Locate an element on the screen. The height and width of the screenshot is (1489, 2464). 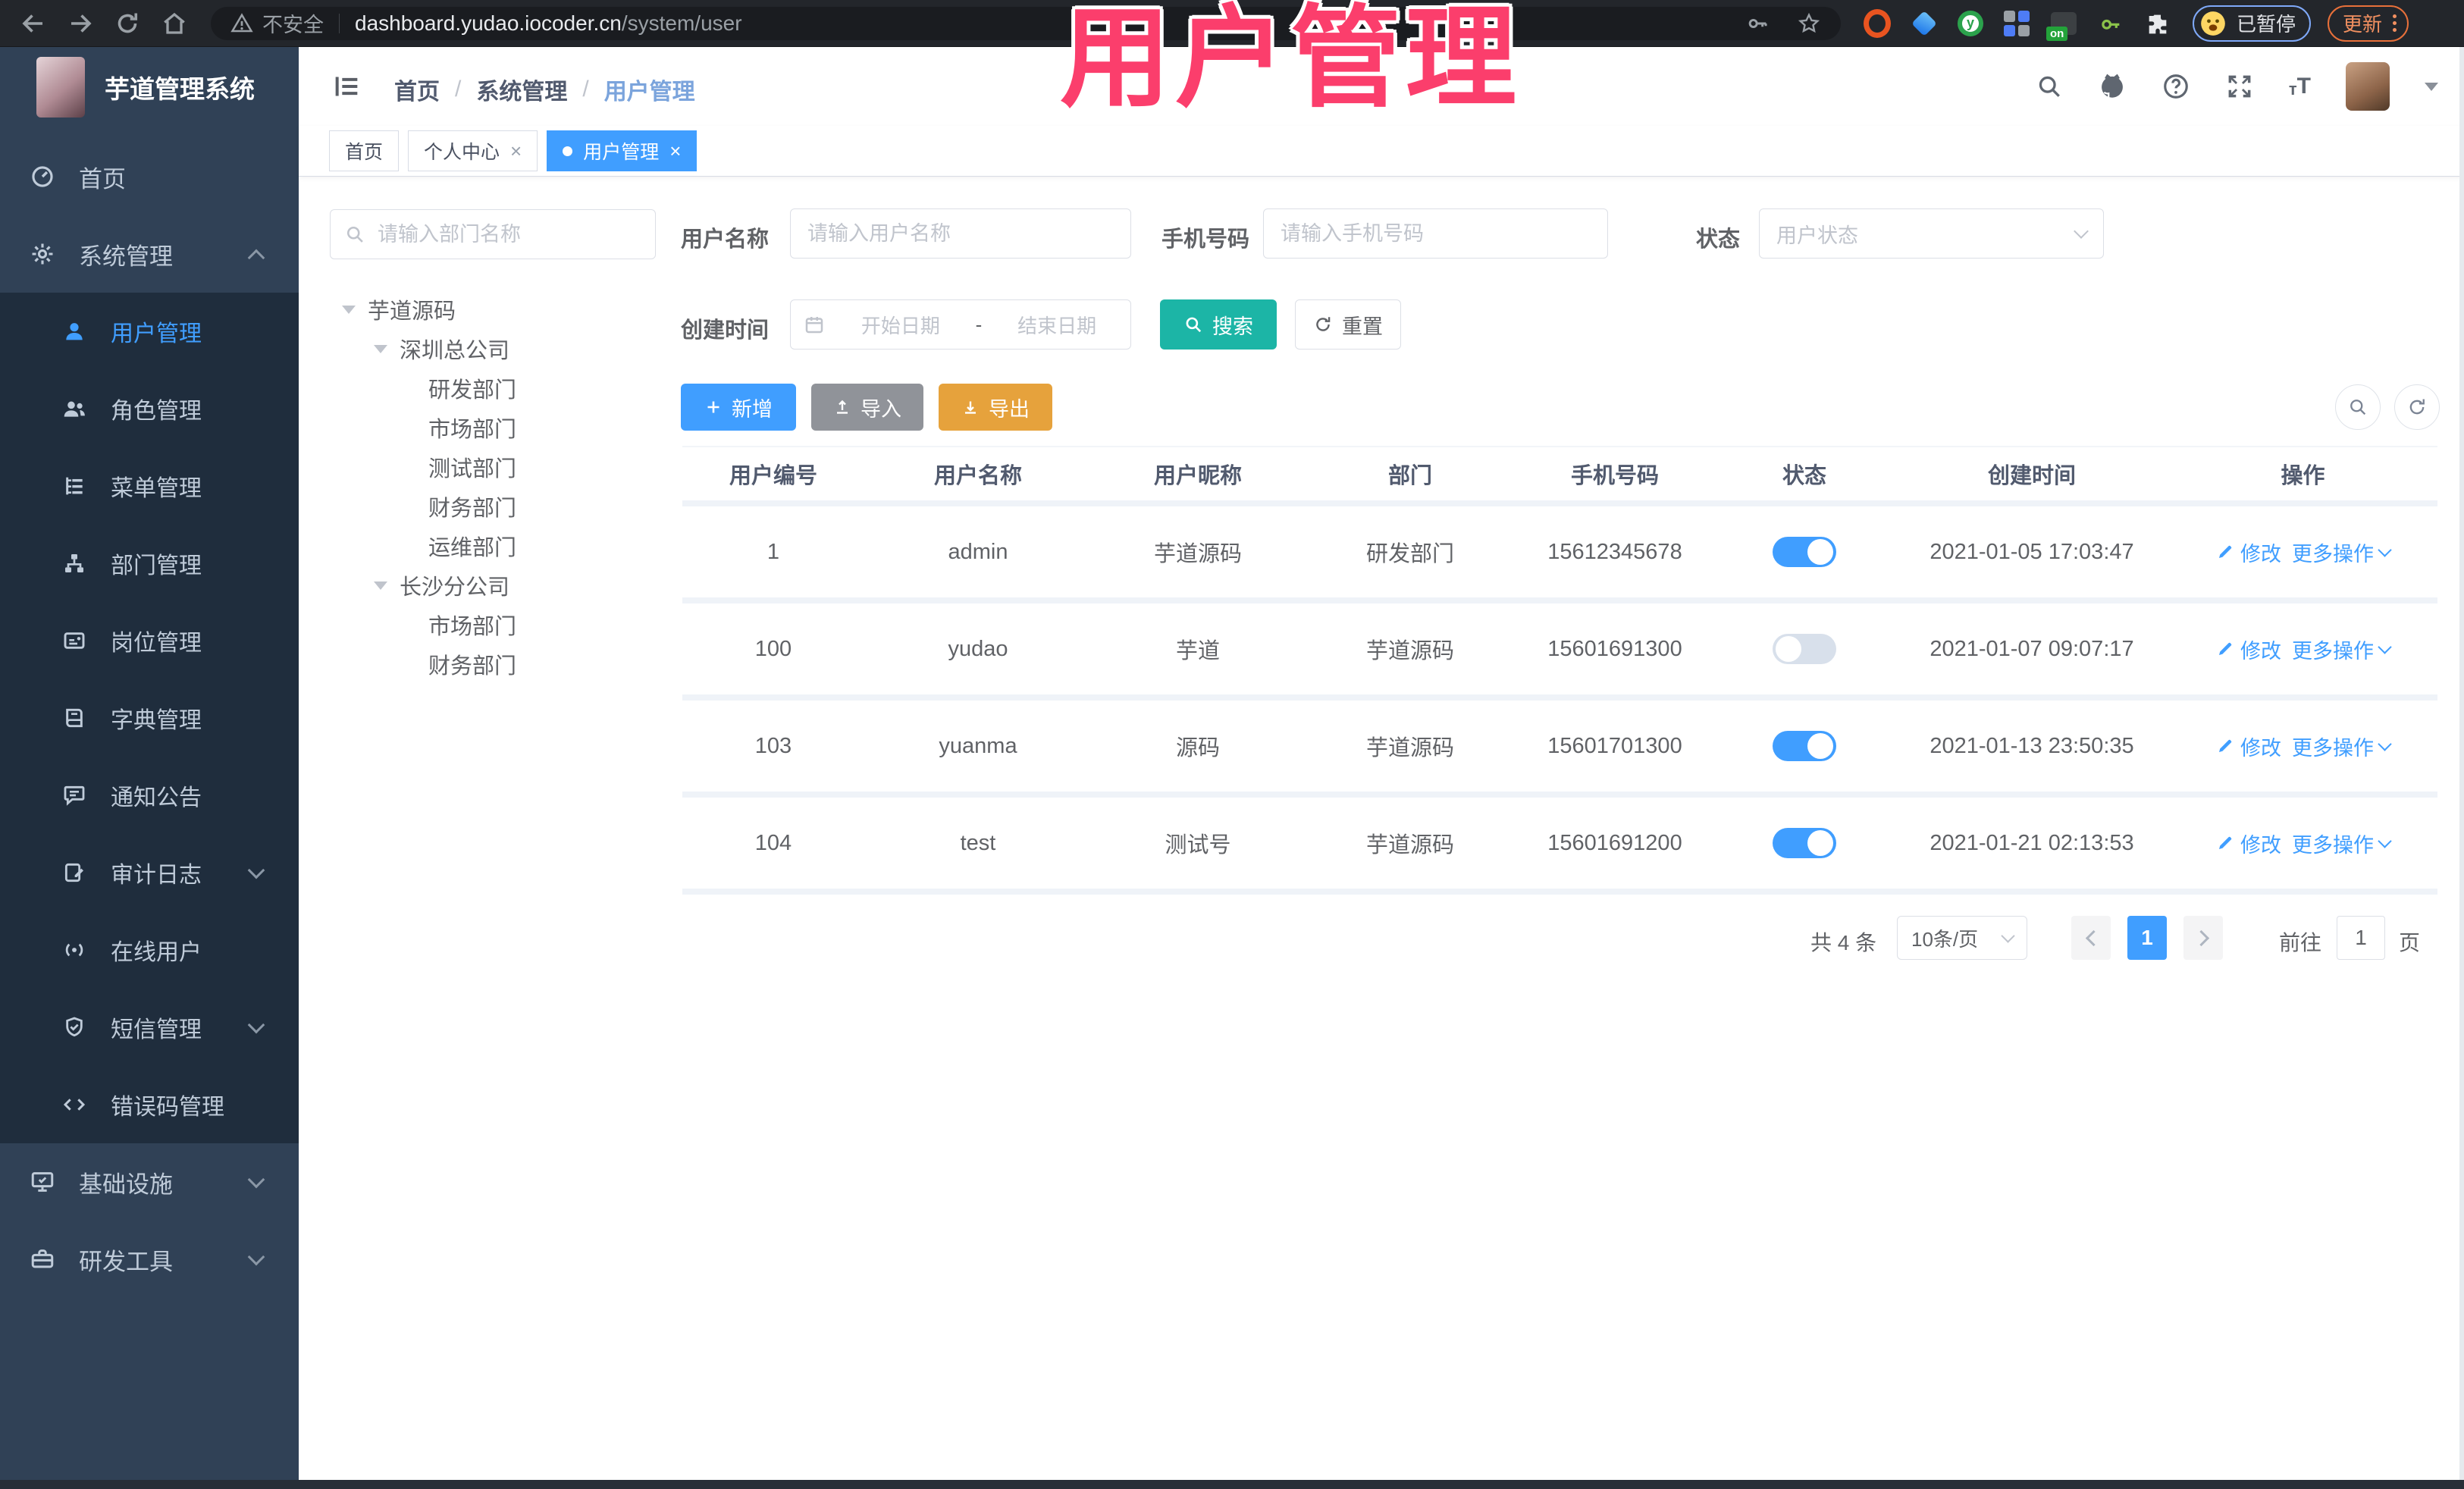
sidebar-item-dev-tools: 研发工具 is located at coordinates (150, 1259).